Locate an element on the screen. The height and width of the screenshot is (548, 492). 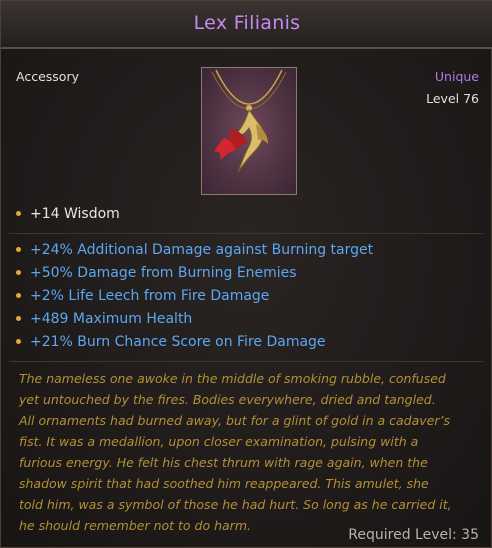
item-image-frame is located at coordinates (249, 131).